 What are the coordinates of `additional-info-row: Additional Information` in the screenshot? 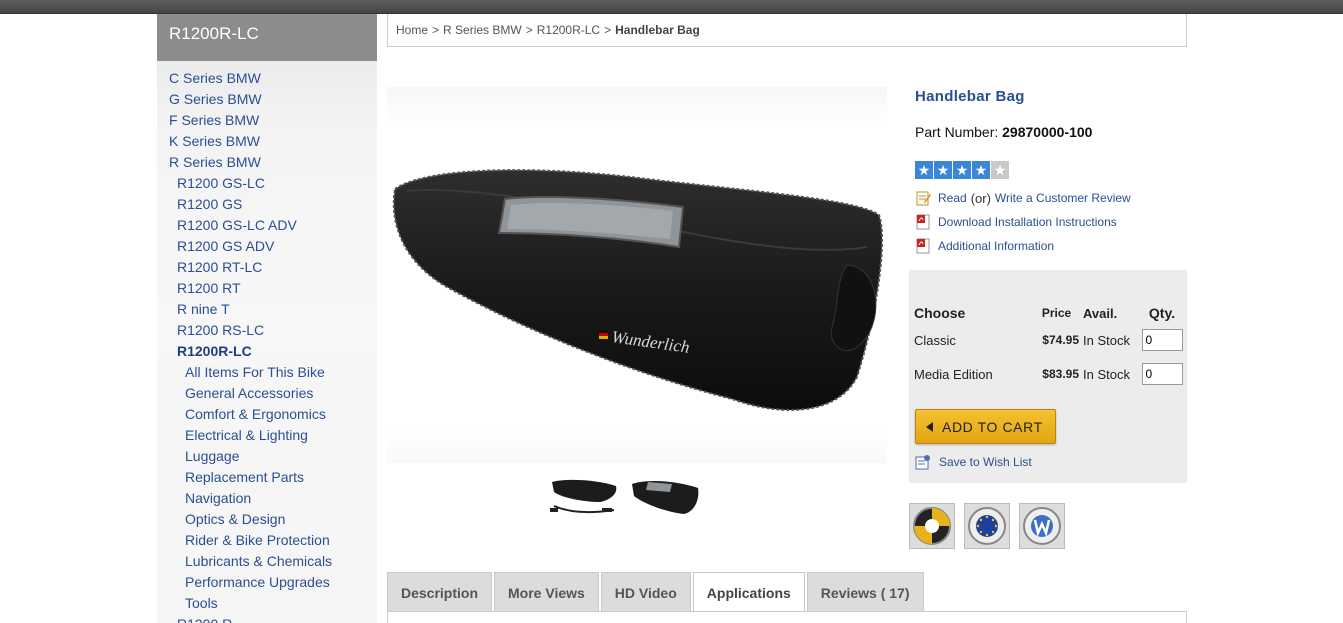 It's located at (1023, 246).